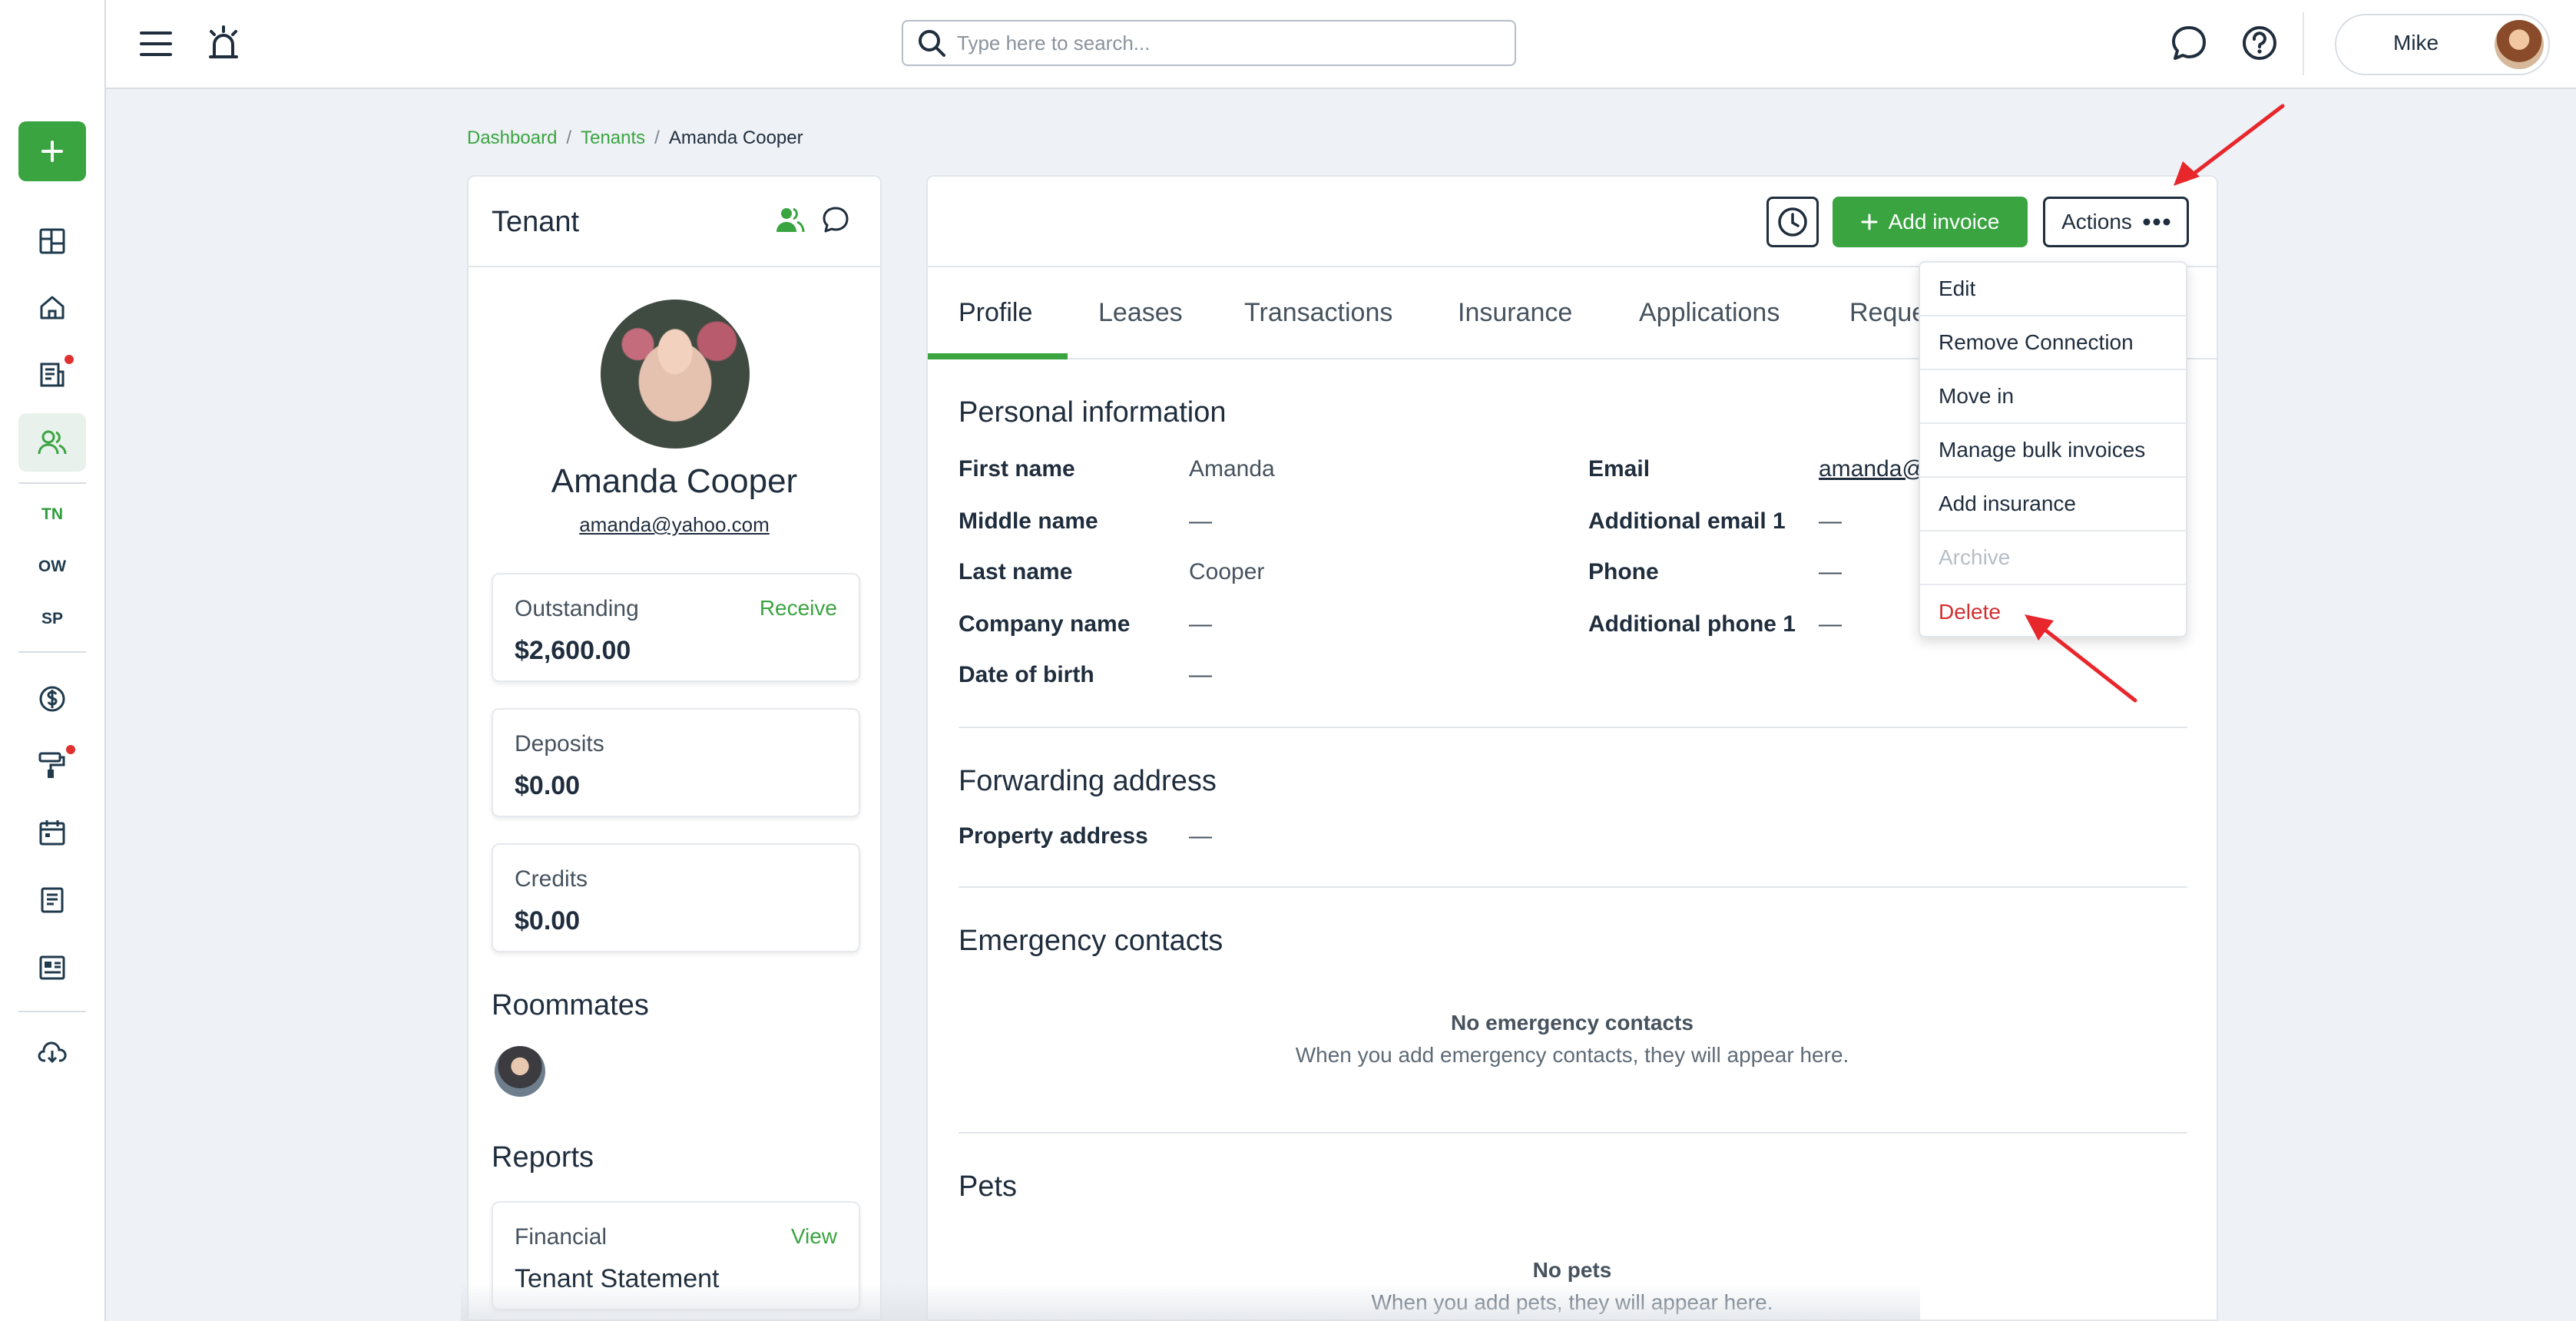 The height and width of the screenshot is (1321, 2576). Describe the element at coordinates (735, 137) in the screenshot. I see `breadcrumb-current: Amanda Cooper` at that location.